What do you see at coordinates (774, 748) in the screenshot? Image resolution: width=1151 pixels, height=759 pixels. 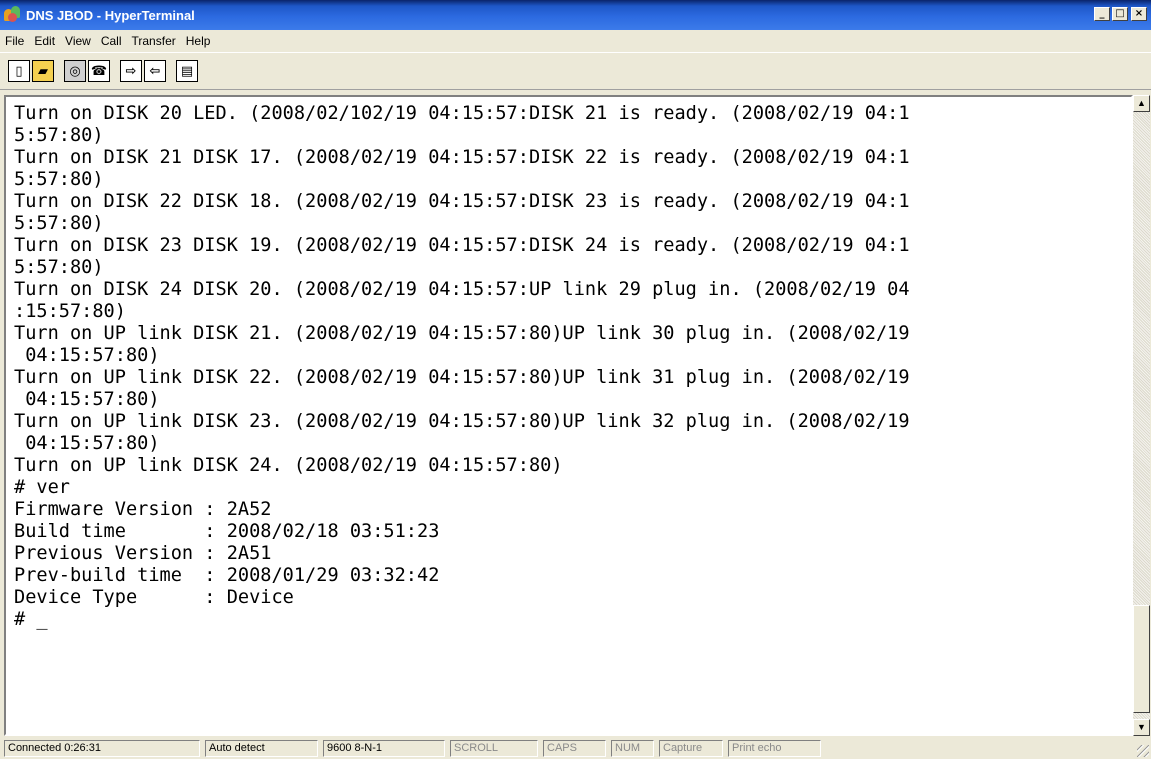 I see `status-print-echo: Print echo` at bounding box center [774, 748].